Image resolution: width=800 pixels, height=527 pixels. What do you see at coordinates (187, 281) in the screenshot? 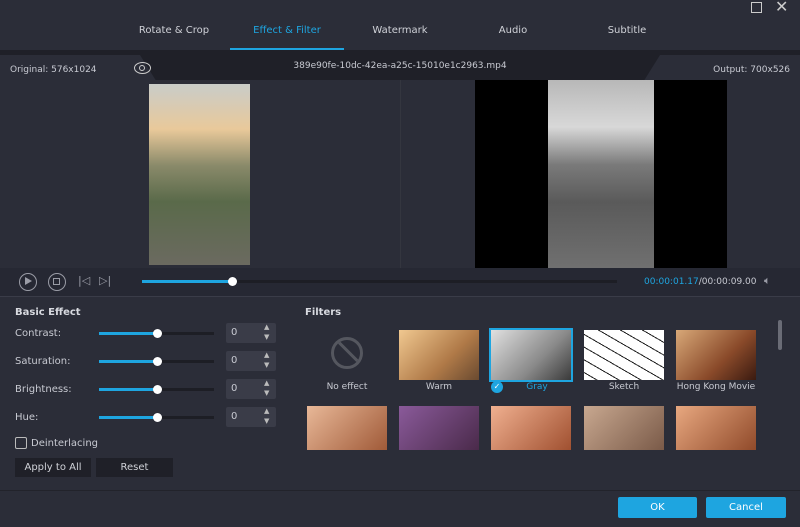
I see `progress-fill` at bounding box center [187, 281].